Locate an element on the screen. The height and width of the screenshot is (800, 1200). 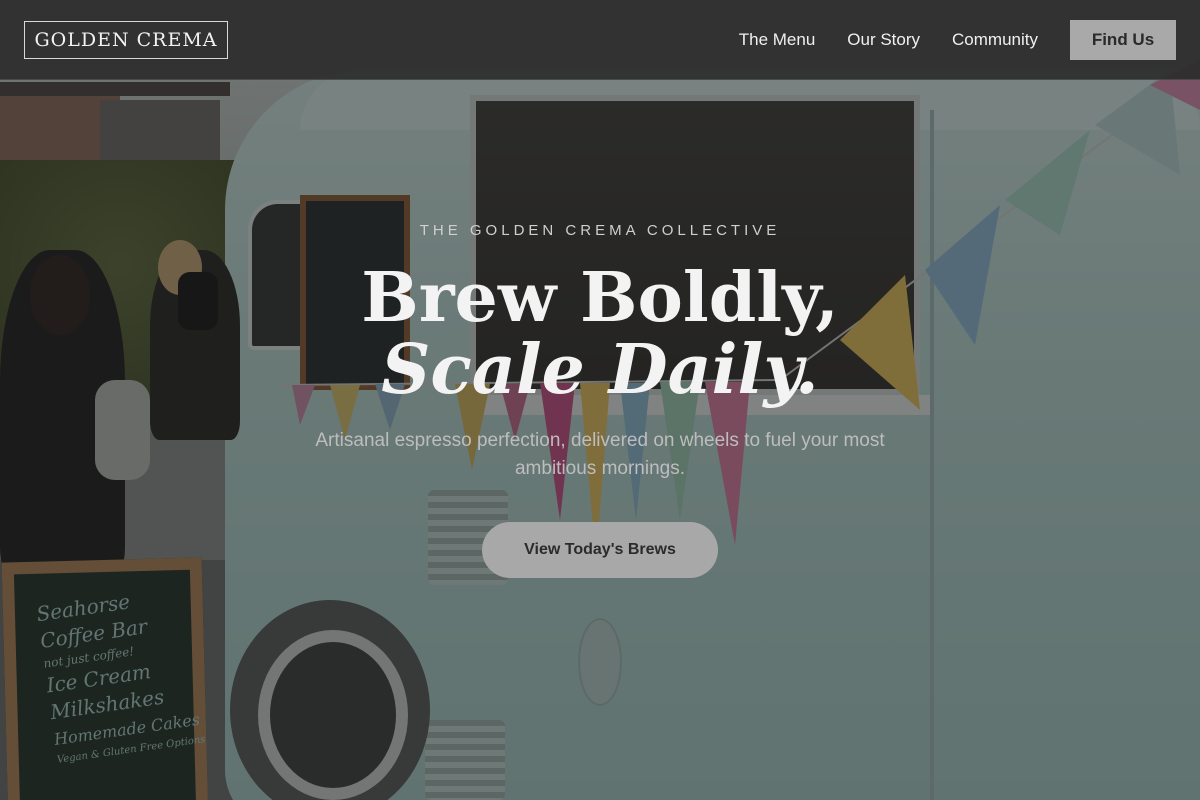
hero-headline-line1: Brew Boldly, is located at coordinates (600, 298).